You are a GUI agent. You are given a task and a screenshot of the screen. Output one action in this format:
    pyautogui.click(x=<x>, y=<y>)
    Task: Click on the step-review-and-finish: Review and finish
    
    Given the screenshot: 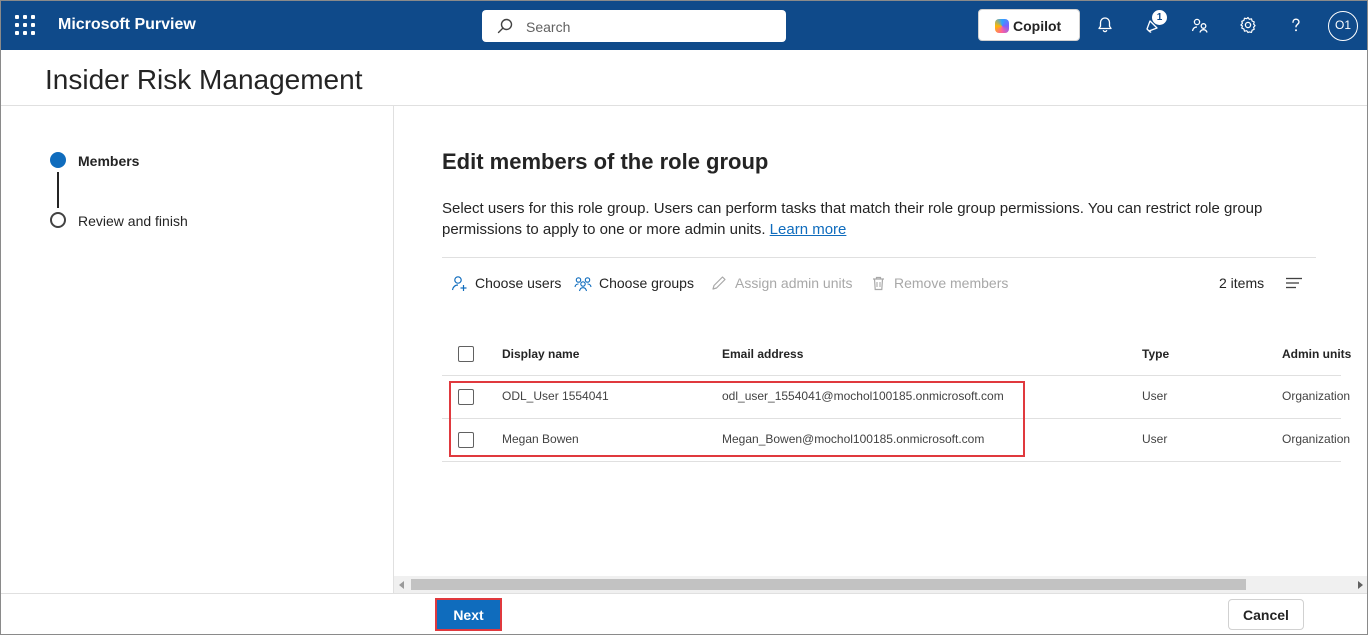 What is the action you would take?
    pyautogui.click(x=133, y=221)
    